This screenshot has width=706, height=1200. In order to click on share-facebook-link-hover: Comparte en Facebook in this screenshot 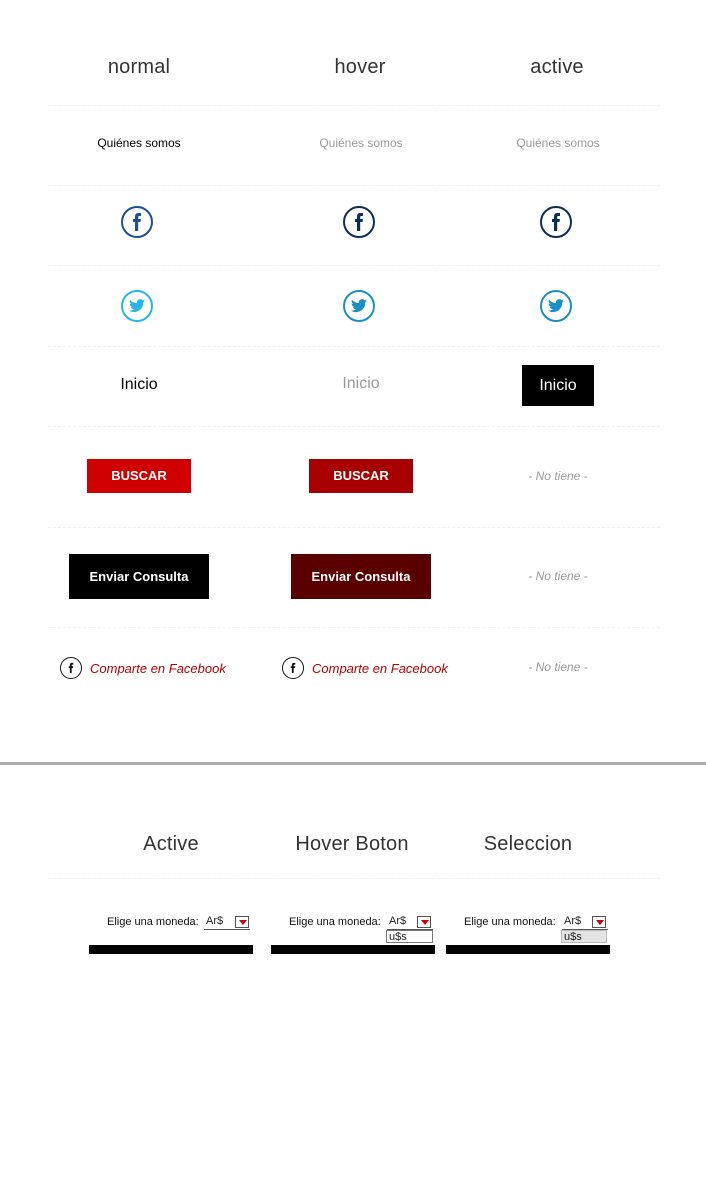, I will do `click(365, 668)`.